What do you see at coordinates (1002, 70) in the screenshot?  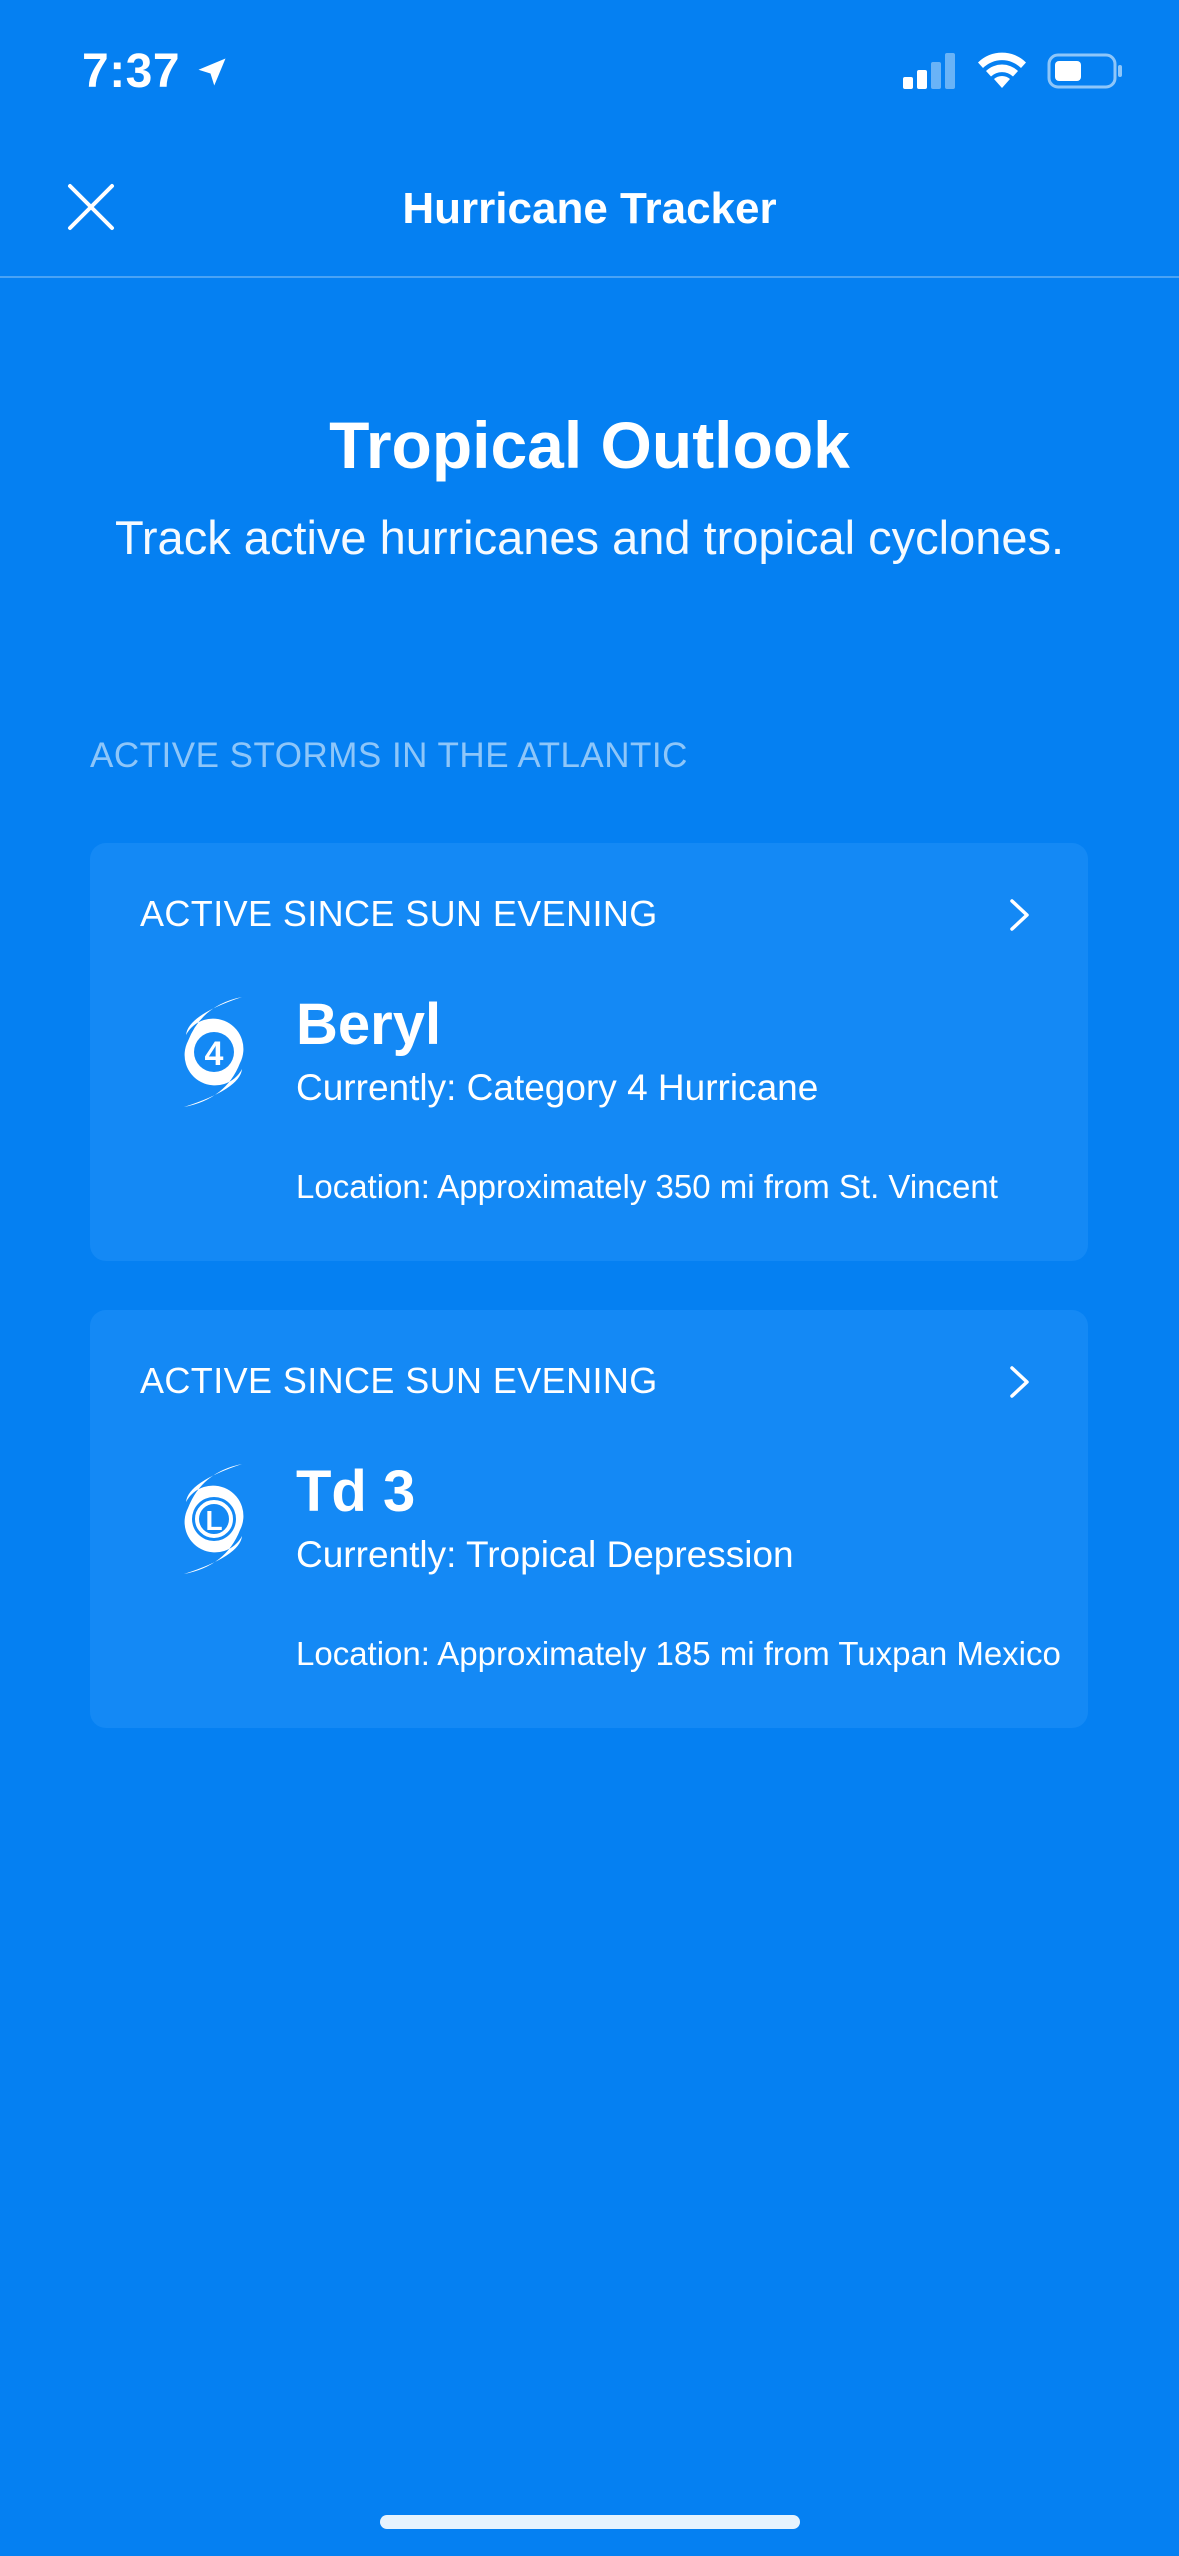 I see `wifi-icon` at bounding box center [1002, 70].